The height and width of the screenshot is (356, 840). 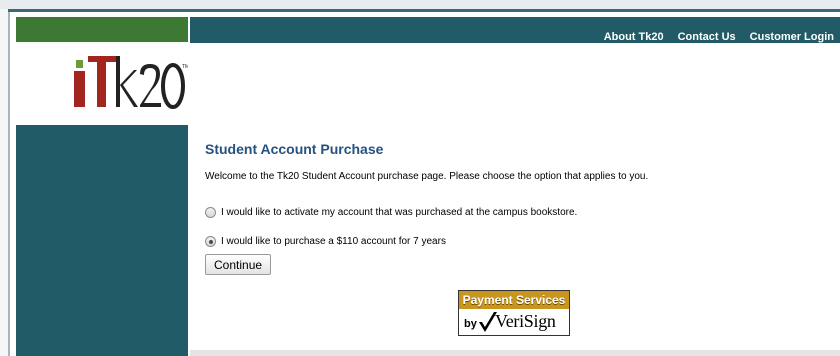 I want to click on header-green-bar, so click(x=102, y=29).